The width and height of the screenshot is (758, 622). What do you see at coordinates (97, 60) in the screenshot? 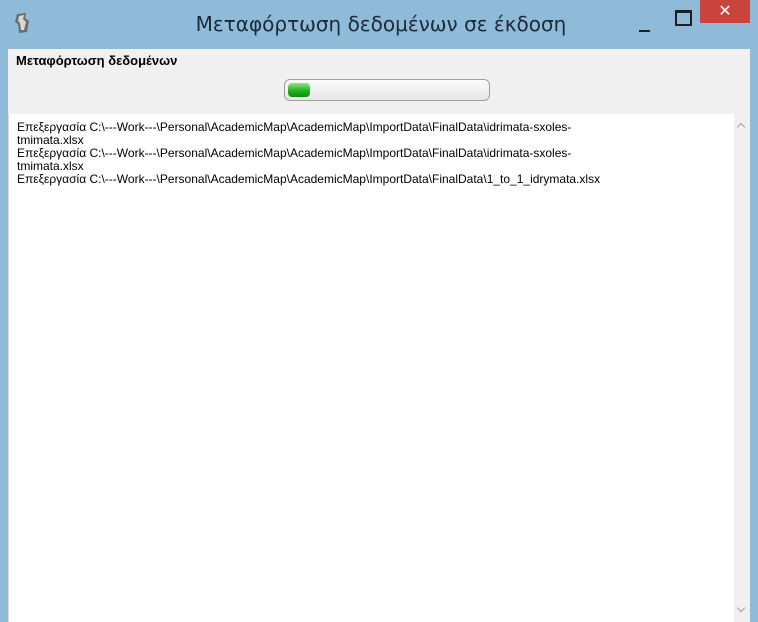
I see `panel-label: Μεταφόρτωση δεδομένων` at bounding box center [97, 60].